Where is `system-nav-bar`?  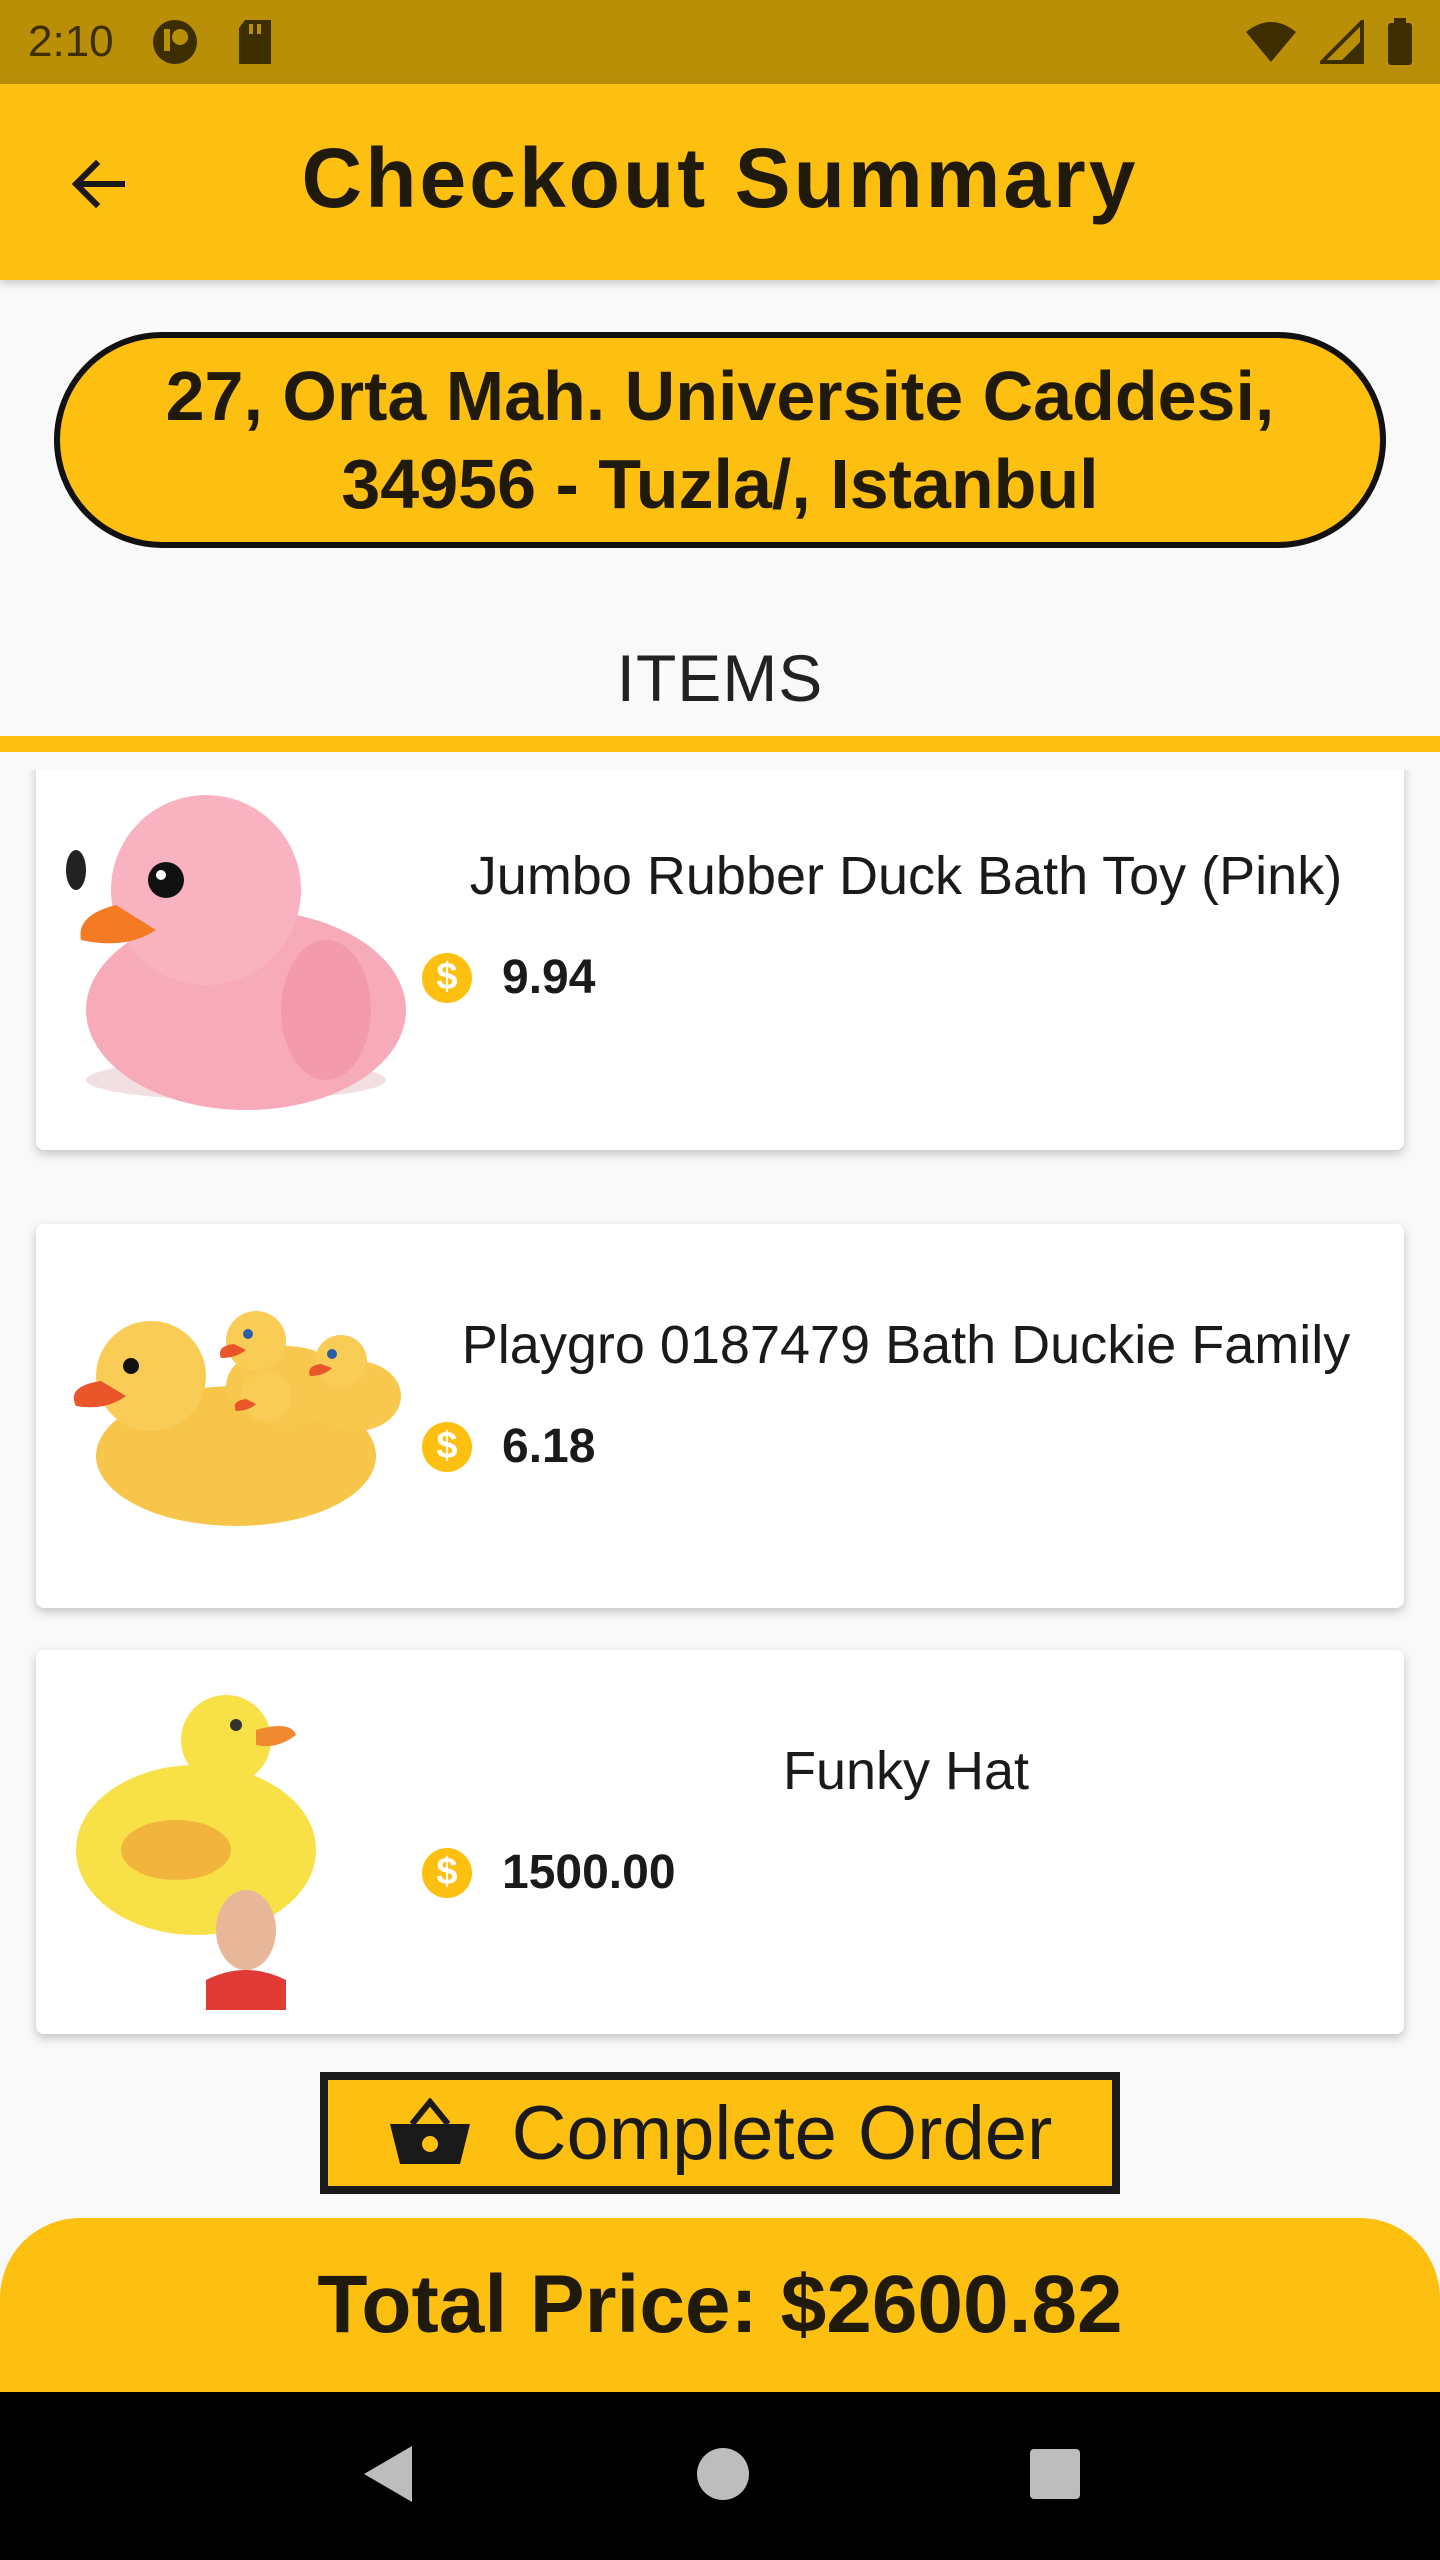 system-nav-bar is located at coordinates (720, 2476).